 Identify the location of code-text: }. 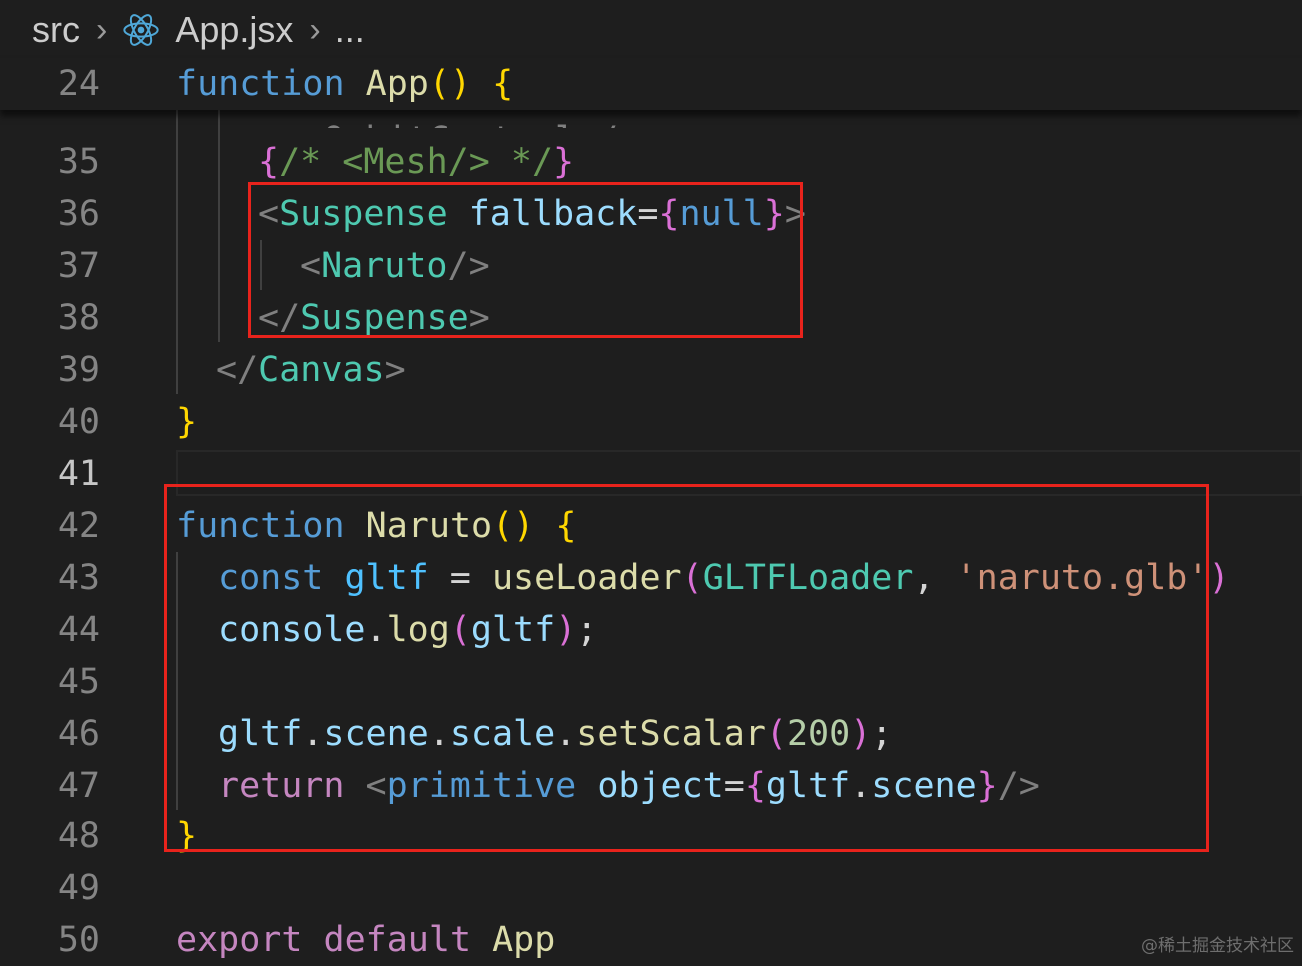
(187, 422).